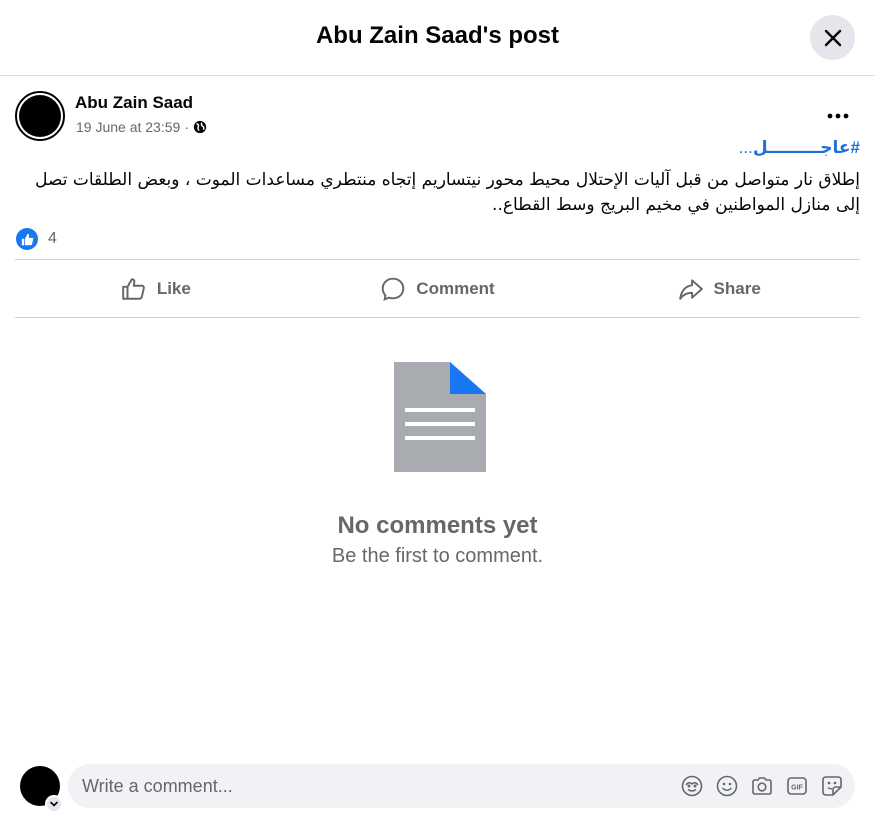  What do you see at coordinates (737, 288) in the screenshot?
I see `share-label: Share` at bounding box center [737, 288].